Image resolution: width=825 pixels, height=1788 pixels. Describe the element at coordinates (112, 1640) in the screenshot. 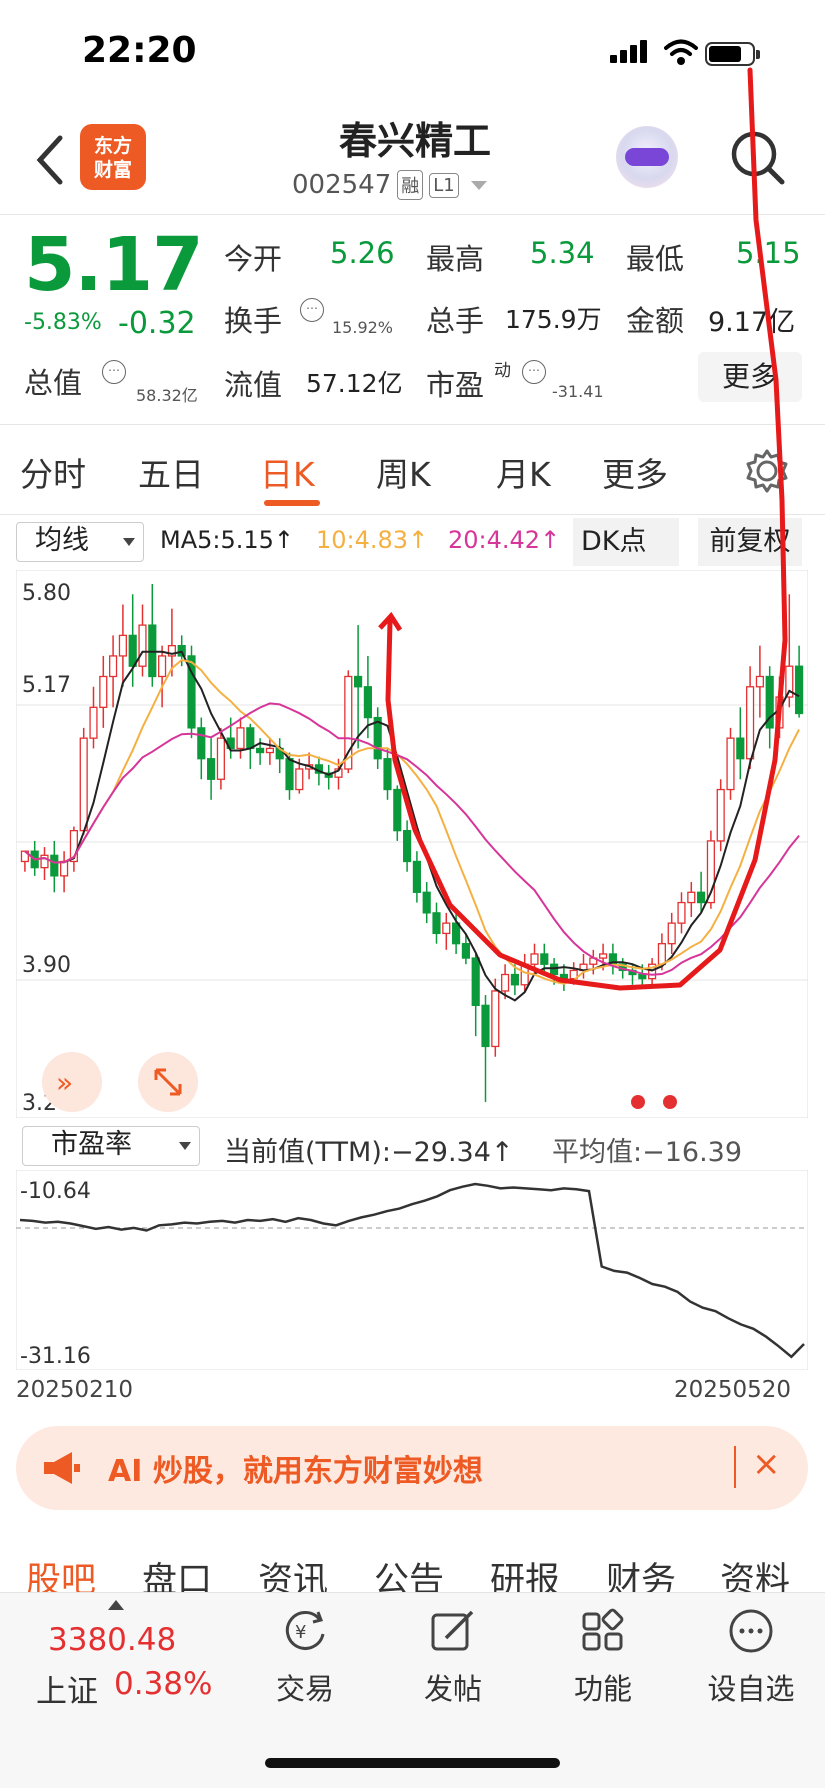

I see `index-value: 3380.48` at that location.